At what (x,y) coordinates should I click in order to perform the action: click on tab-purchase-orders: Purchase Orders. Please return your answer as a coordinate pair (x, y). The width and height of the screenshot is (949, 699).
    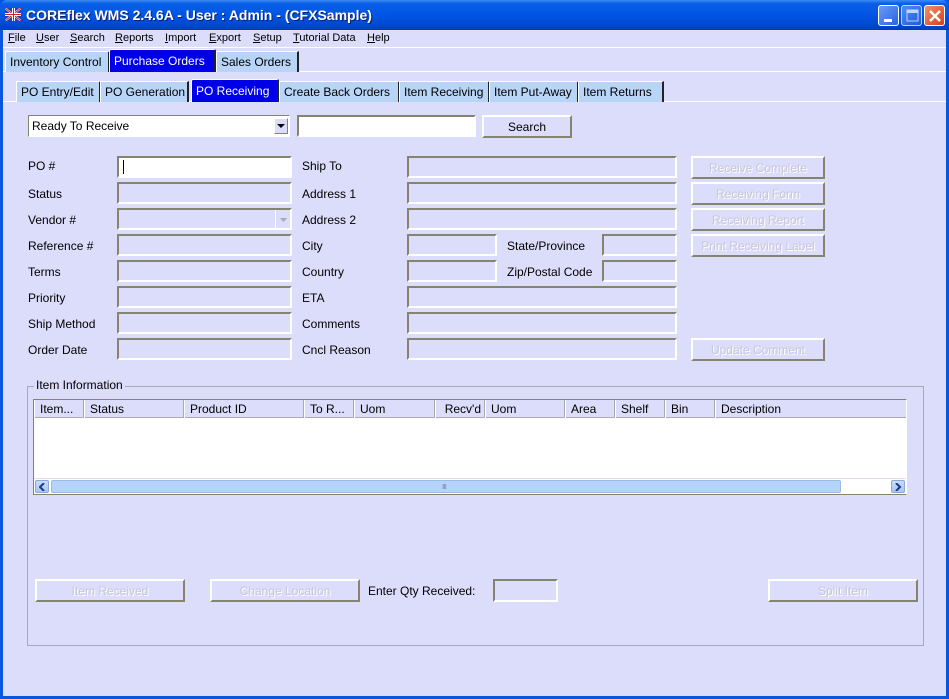
    Looking at the image, I should click on (162, 60).